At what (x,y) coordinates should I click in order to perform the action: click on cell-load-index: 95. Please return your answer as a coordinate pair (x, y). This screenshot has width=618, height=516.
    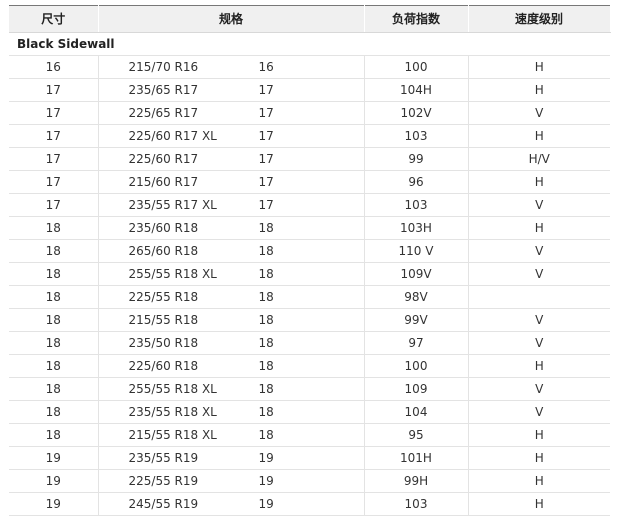
    Looking at the image, I should click on (416, 435).